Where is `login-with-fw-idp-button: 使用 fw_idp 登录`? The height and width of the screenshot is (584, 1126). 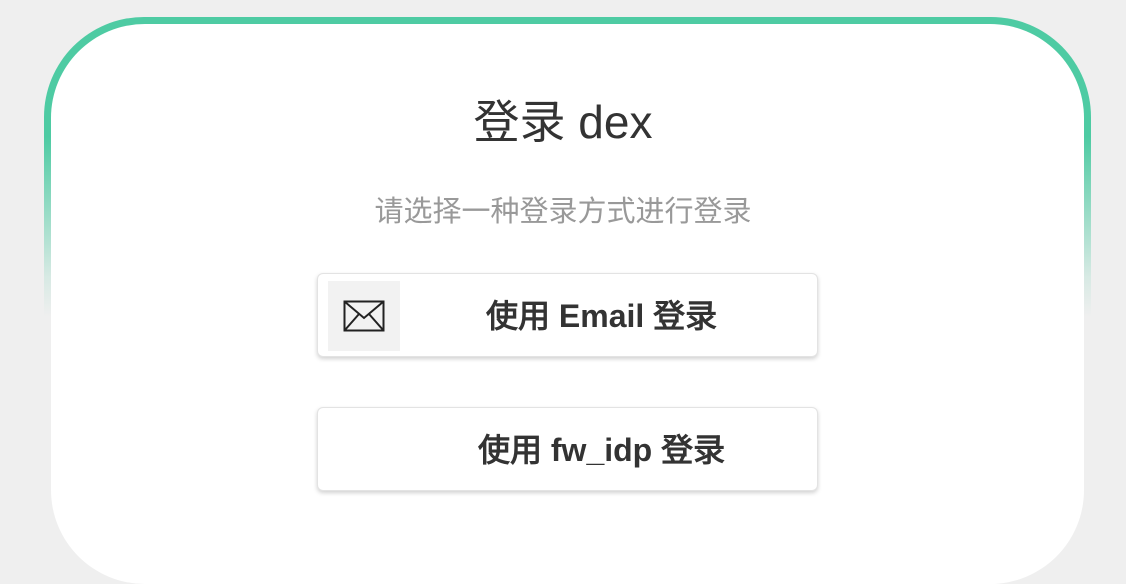
login-with-fw-idp-button: 使用 fw_idp 登录 is located at coordinates (567, 449).